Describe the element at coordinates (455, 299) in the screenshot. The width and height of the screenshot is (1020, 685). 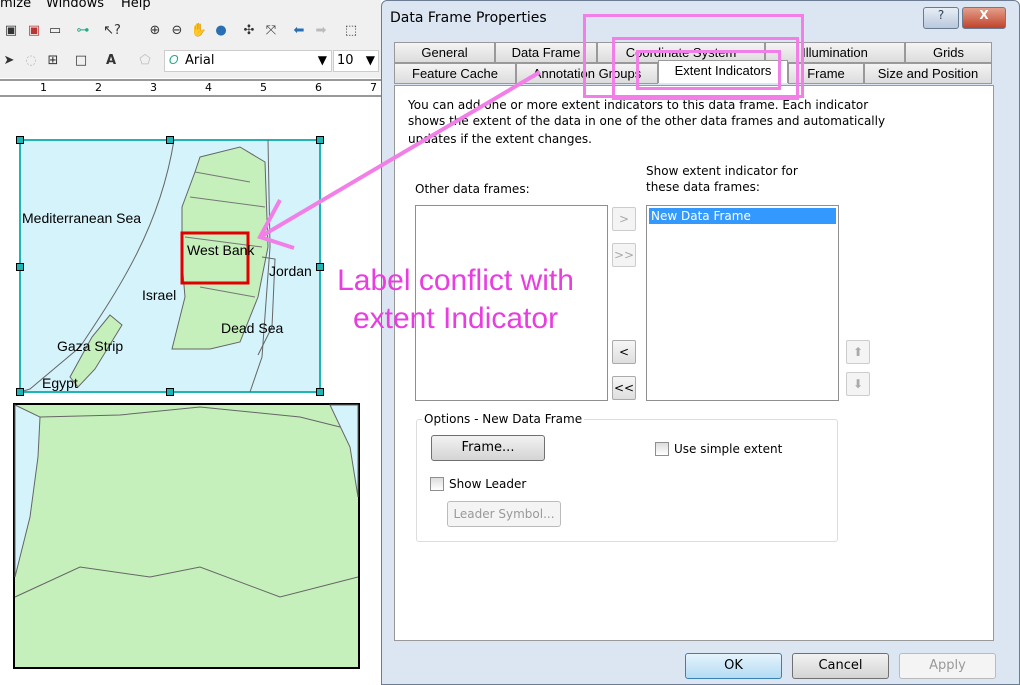
I see `annotation-text: Label conflict with extent Indicator` at that location.